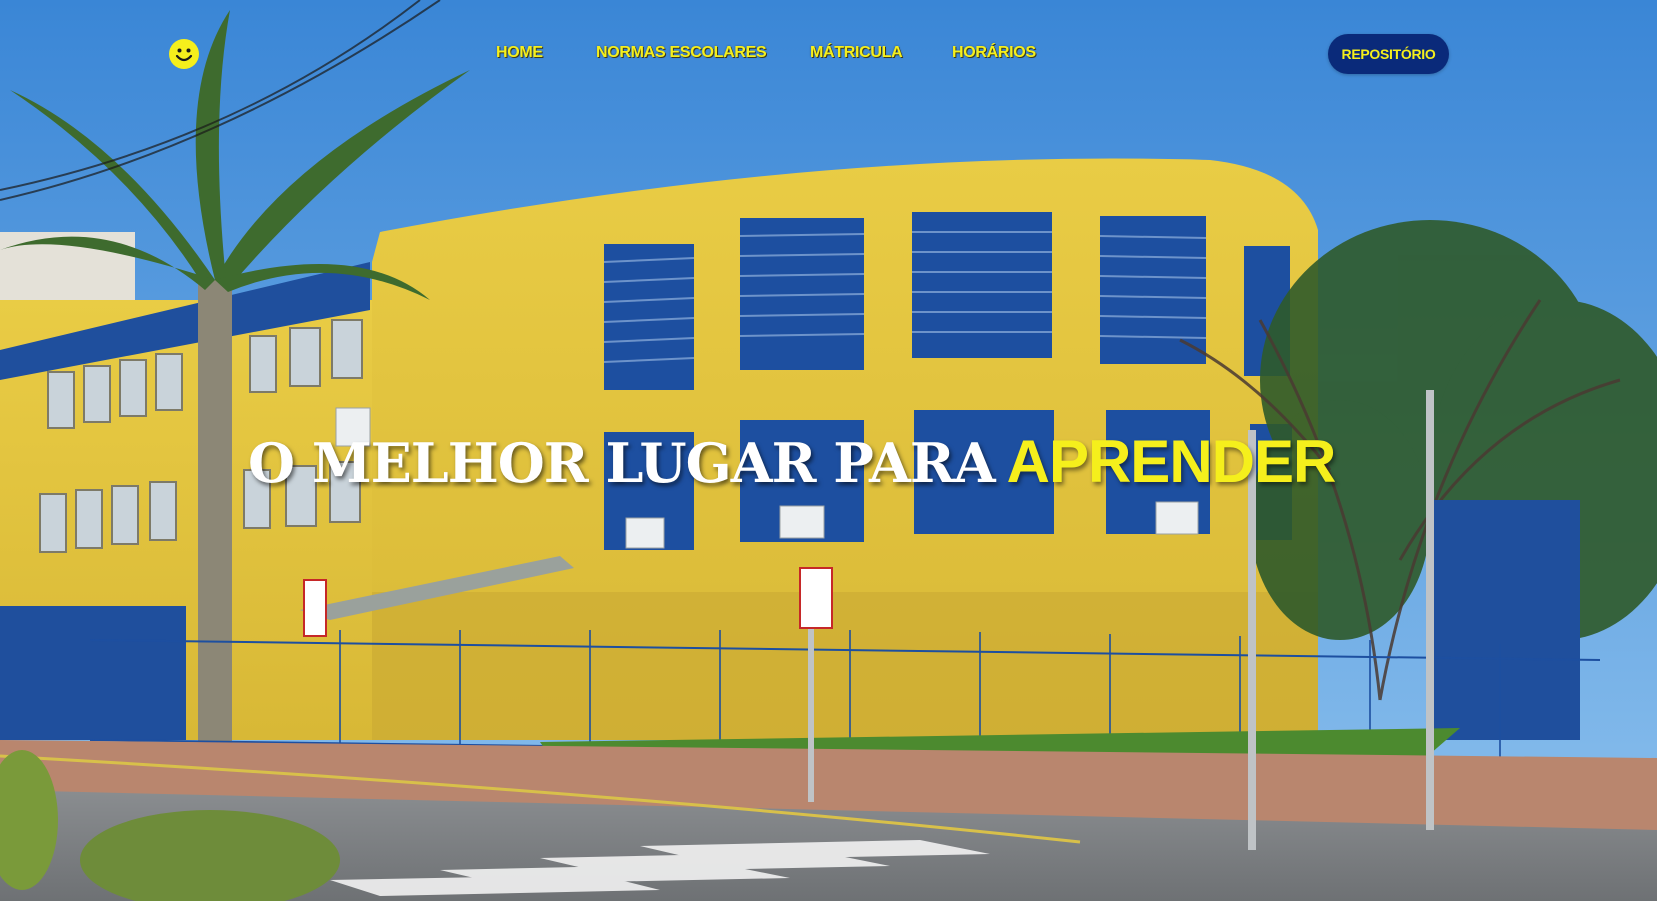 This screenshot has height=901, width=1657. Describe the element at coordinates (622, 463) in the screenshot. I see `headline-white-text: O MELHOR LUGAR PARA` at that location.